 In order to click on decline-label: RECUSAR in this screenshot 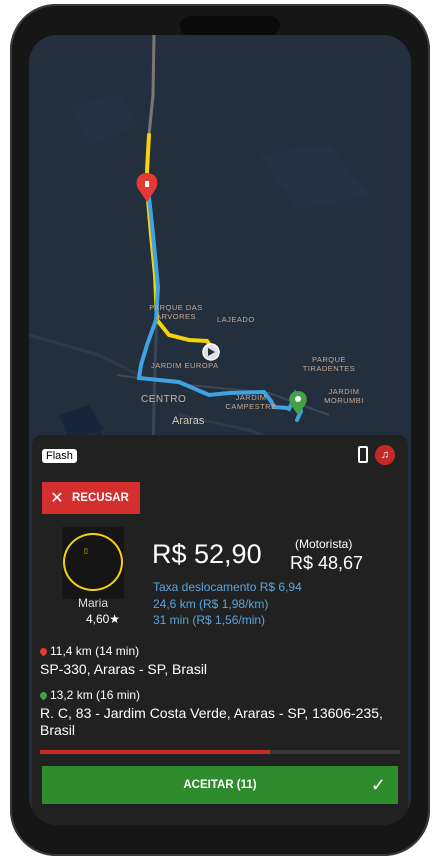, I will do `click(100, 498)`.